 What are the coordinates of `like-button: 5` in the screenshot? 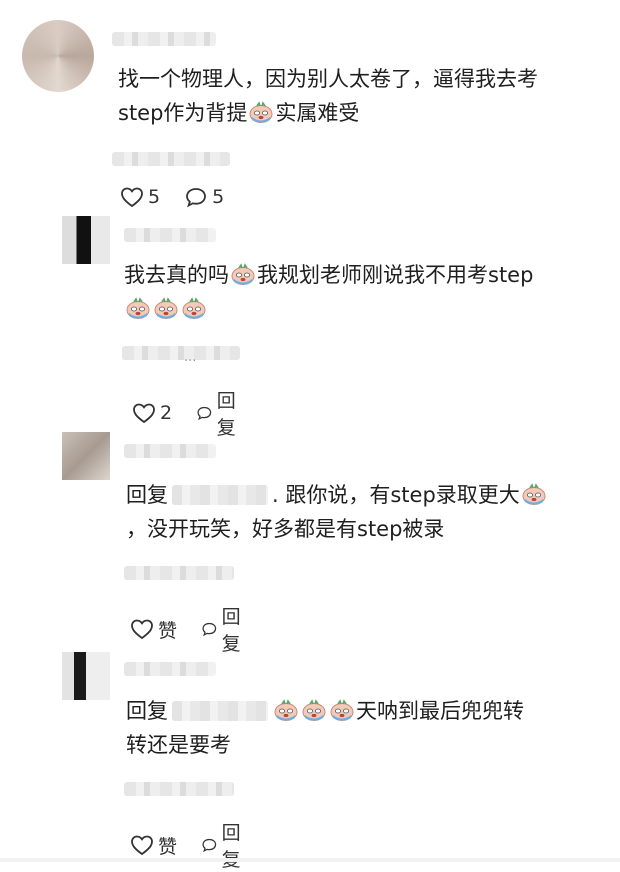 It's located at (140, 197).